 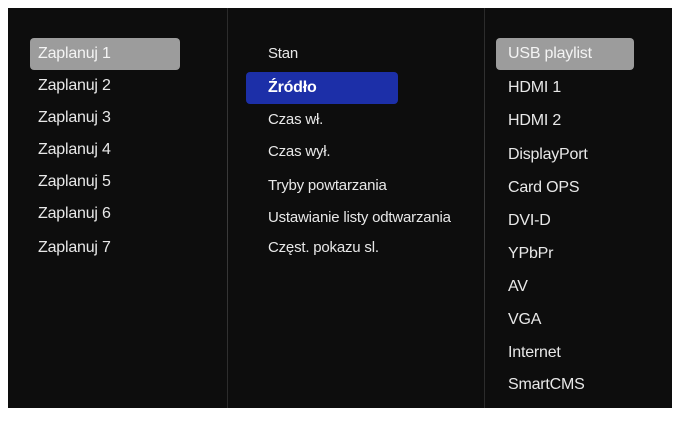 What do you see at coordinates (322, 120) in the screenshot?
I see `setting-item-on-time: Czas wł.` at bounding box center [322, 120].